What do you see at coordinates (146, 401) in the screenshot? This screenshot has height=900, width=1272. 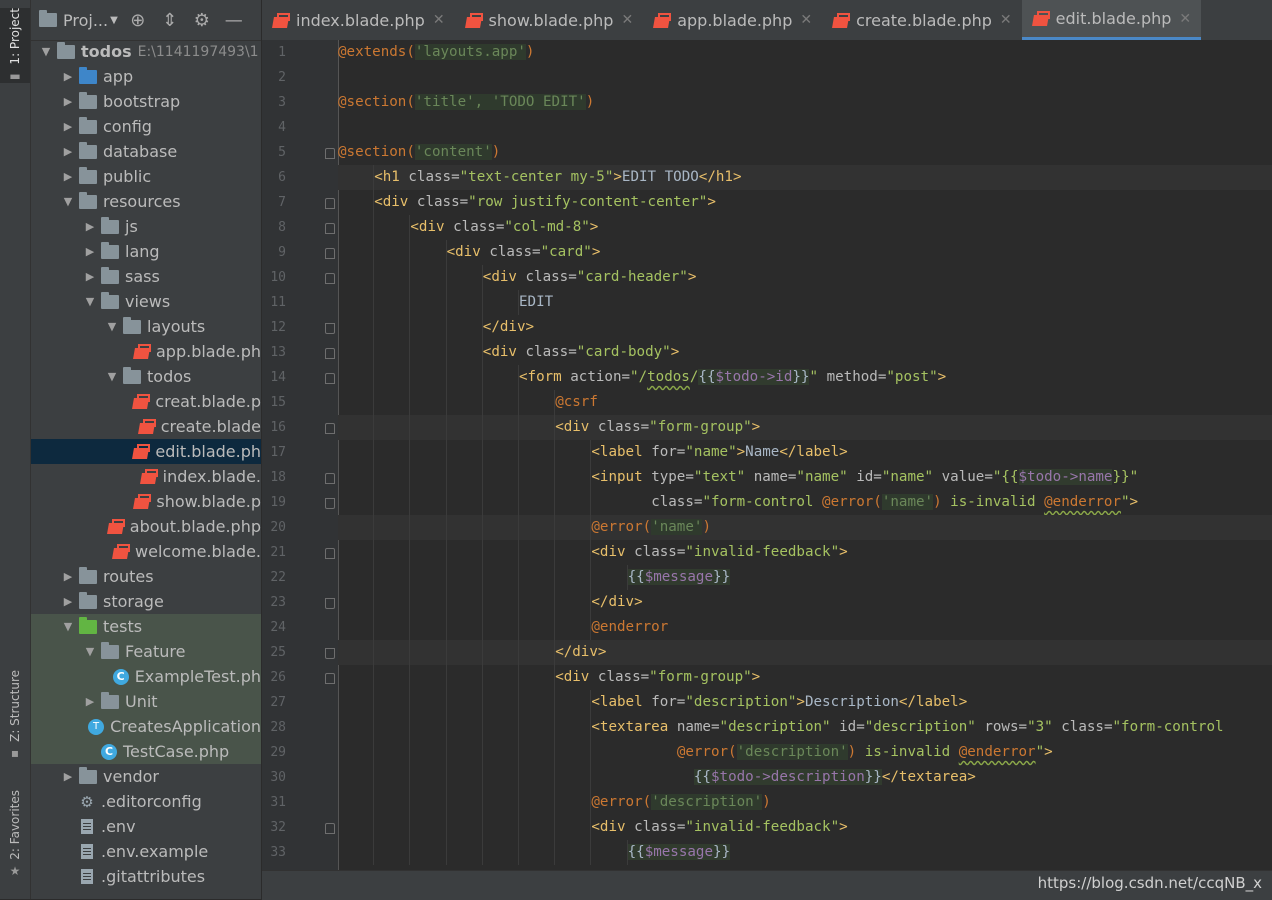 I see `tree-item-creat-blade-p: creat.blade.p` at bounding box center [146, 401].